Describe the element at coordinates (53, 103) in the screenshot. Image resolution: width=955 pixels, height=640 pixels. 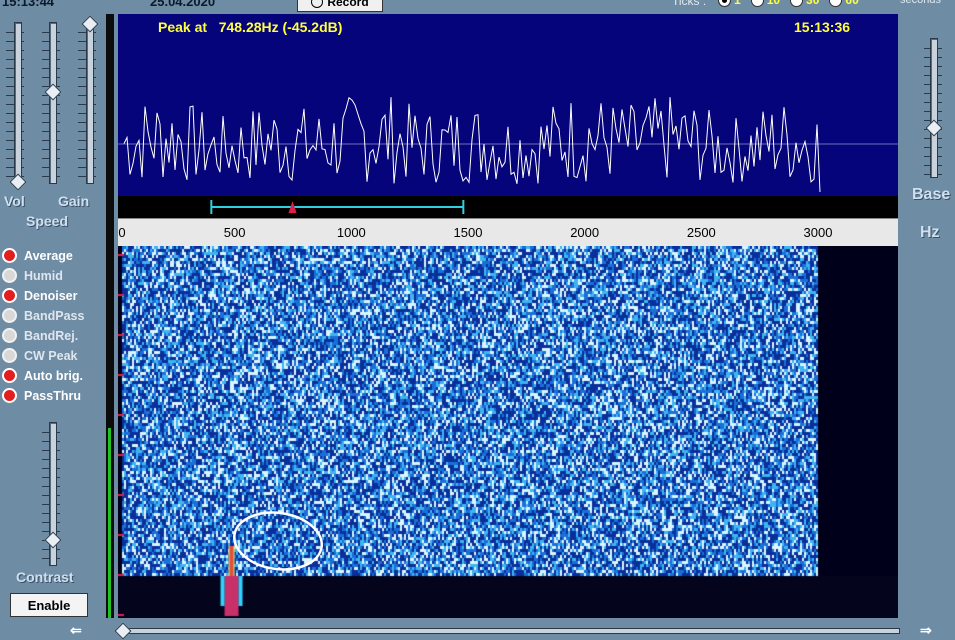
I see `gain-slider` at that location.